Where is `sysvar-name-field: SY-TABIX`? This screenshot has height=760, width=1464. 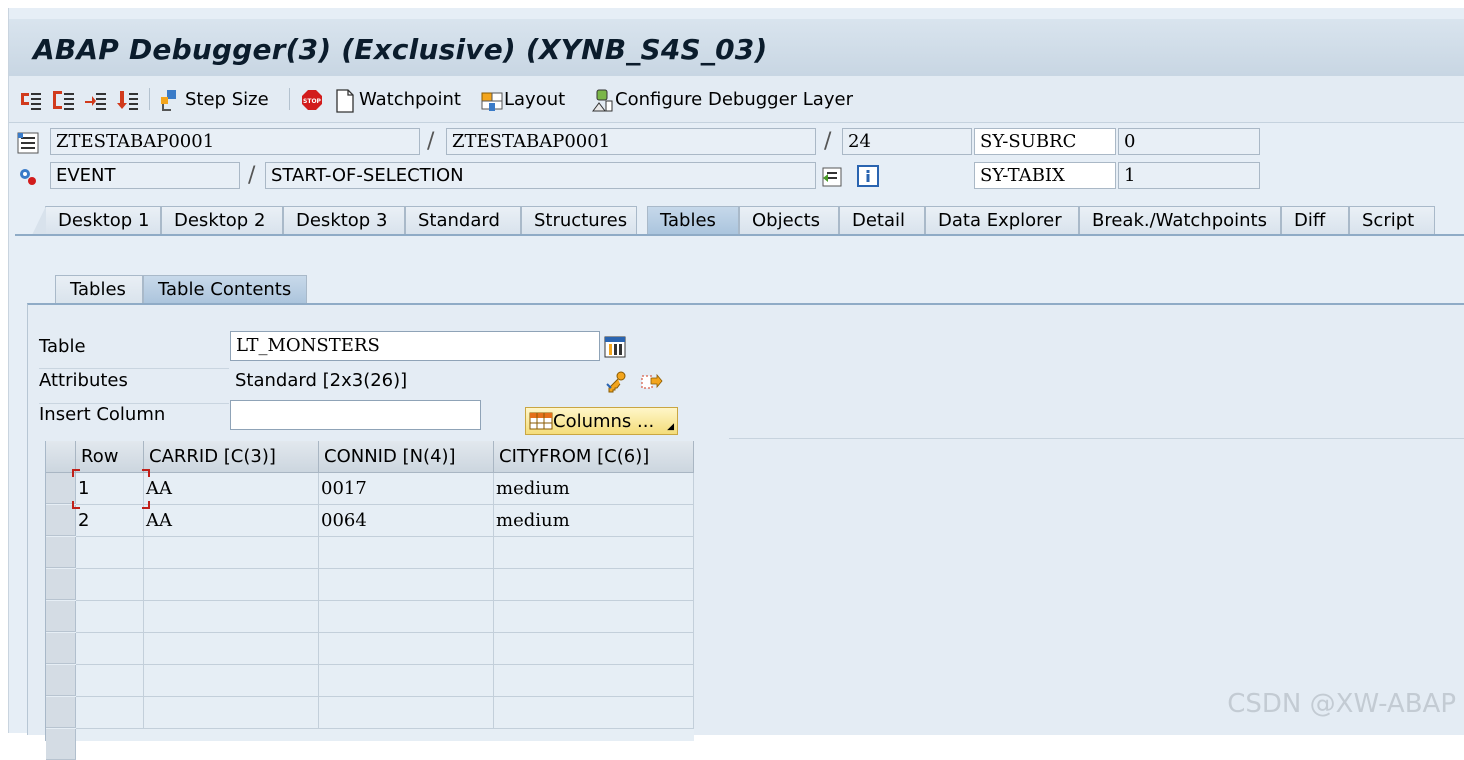 sysvar-name-field: SY-TABIX is located at coordinates (1045, 175).